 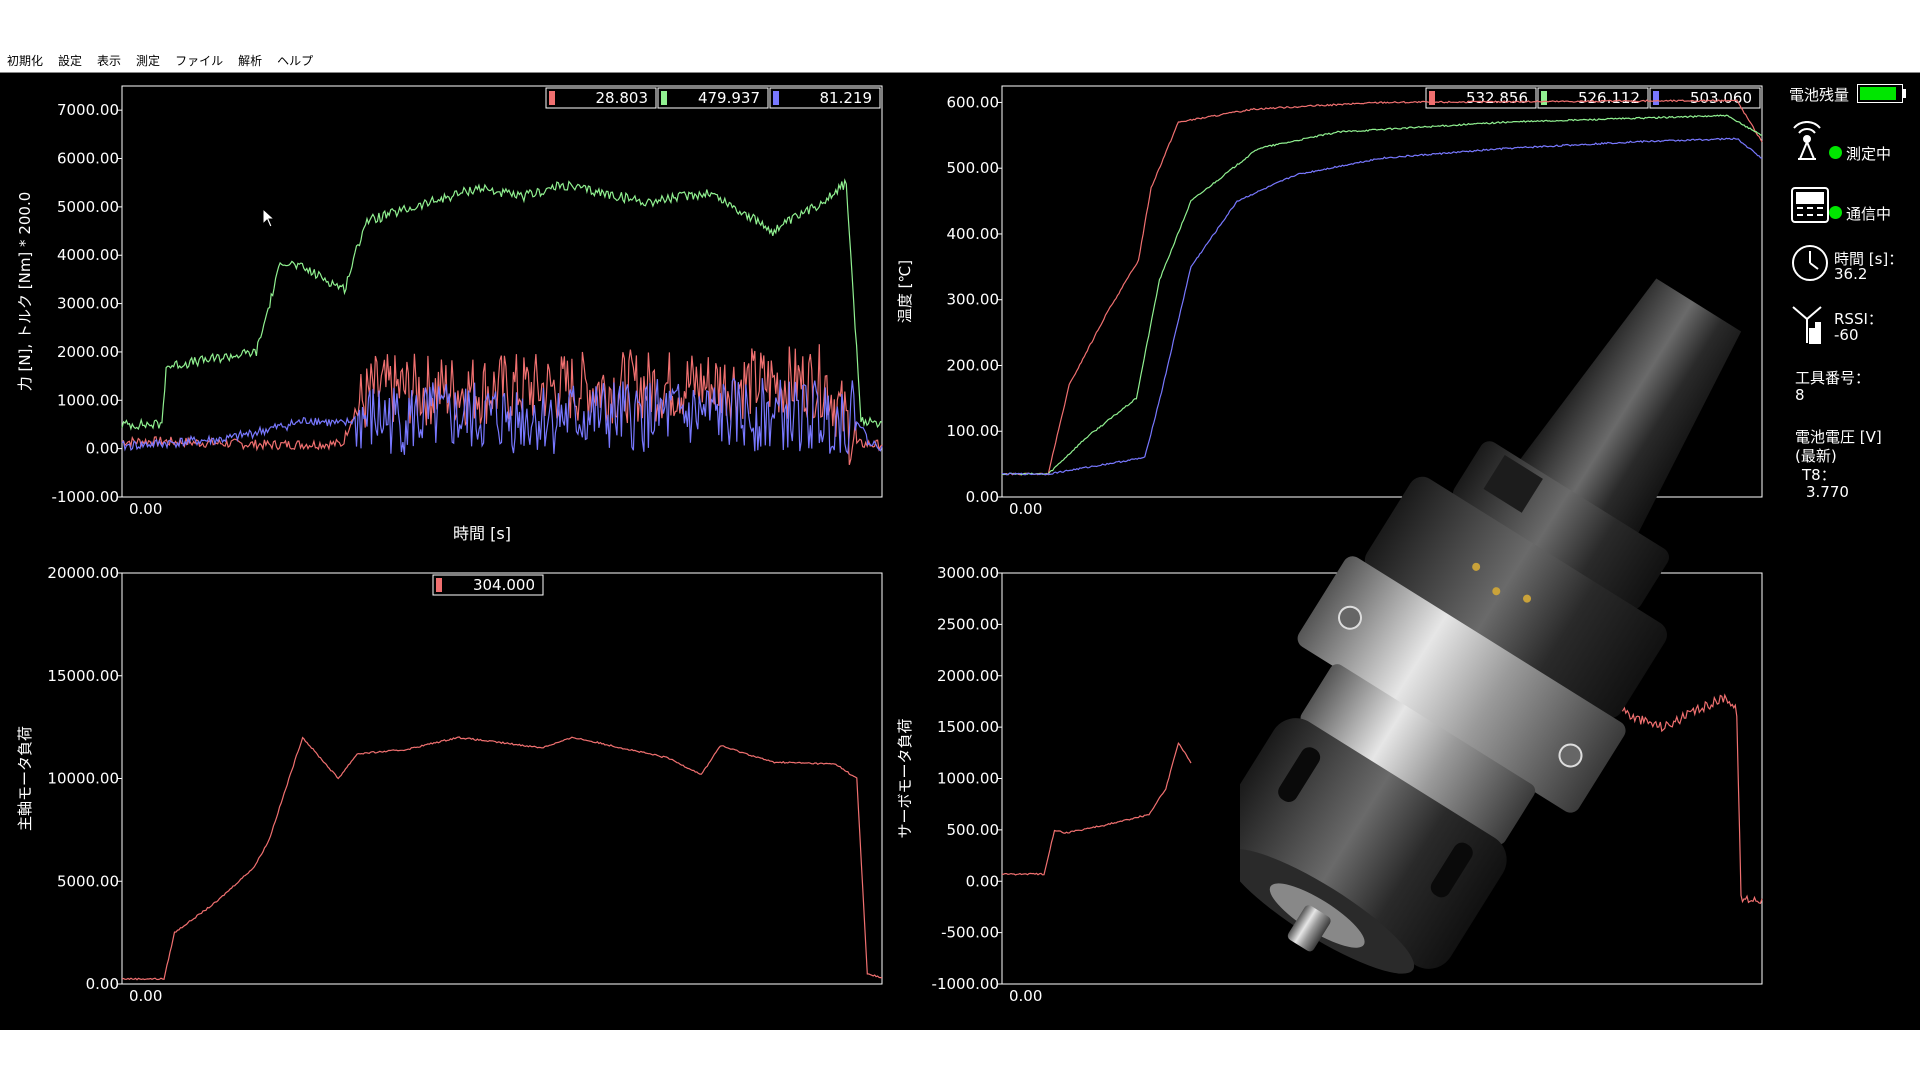 What do you see at coordinates (1835, 152) in the screenshot?
I see `measuring-indicator` at bounding box center [1835, 152].